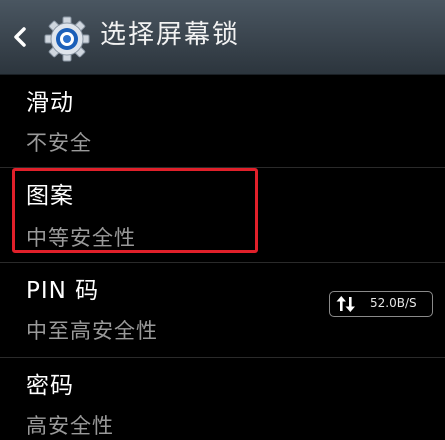  What do you see at coordinates (92, 331) in the screenshot?
I see `option-security-level: 中至高安全性` at bounding box center [92, 331].